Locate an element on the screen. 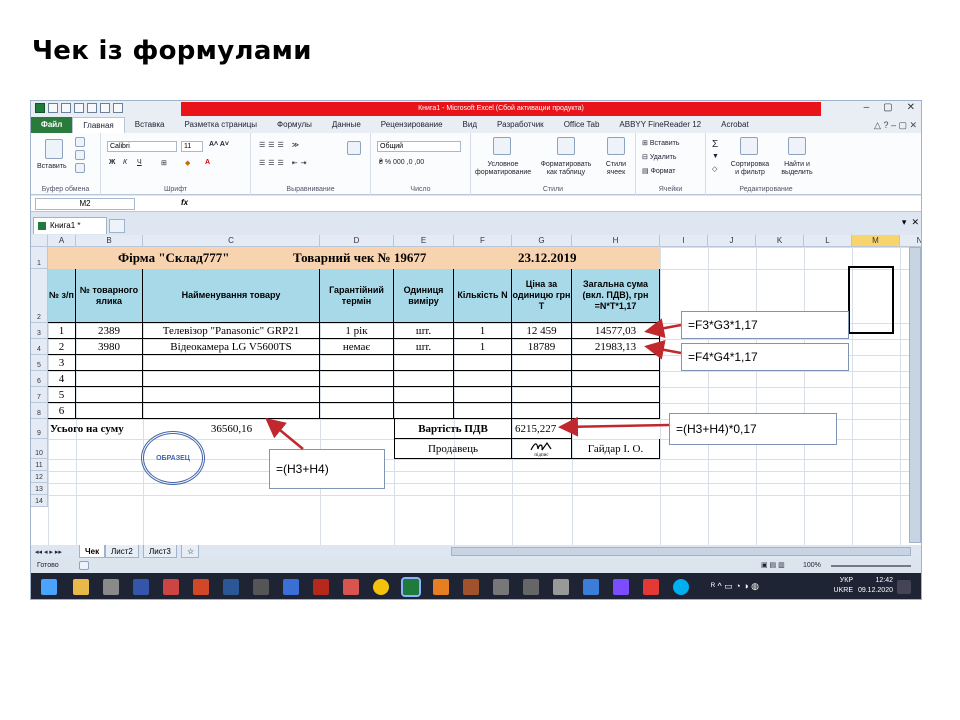  column-header: C is located at coordinates (231, 241).